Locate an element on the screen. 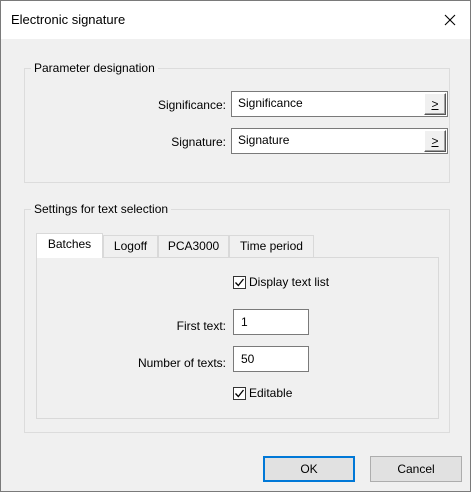 Image resolution: width=471 pixels, height=492 pixels. close-icon is located at coordinates (450, 20).